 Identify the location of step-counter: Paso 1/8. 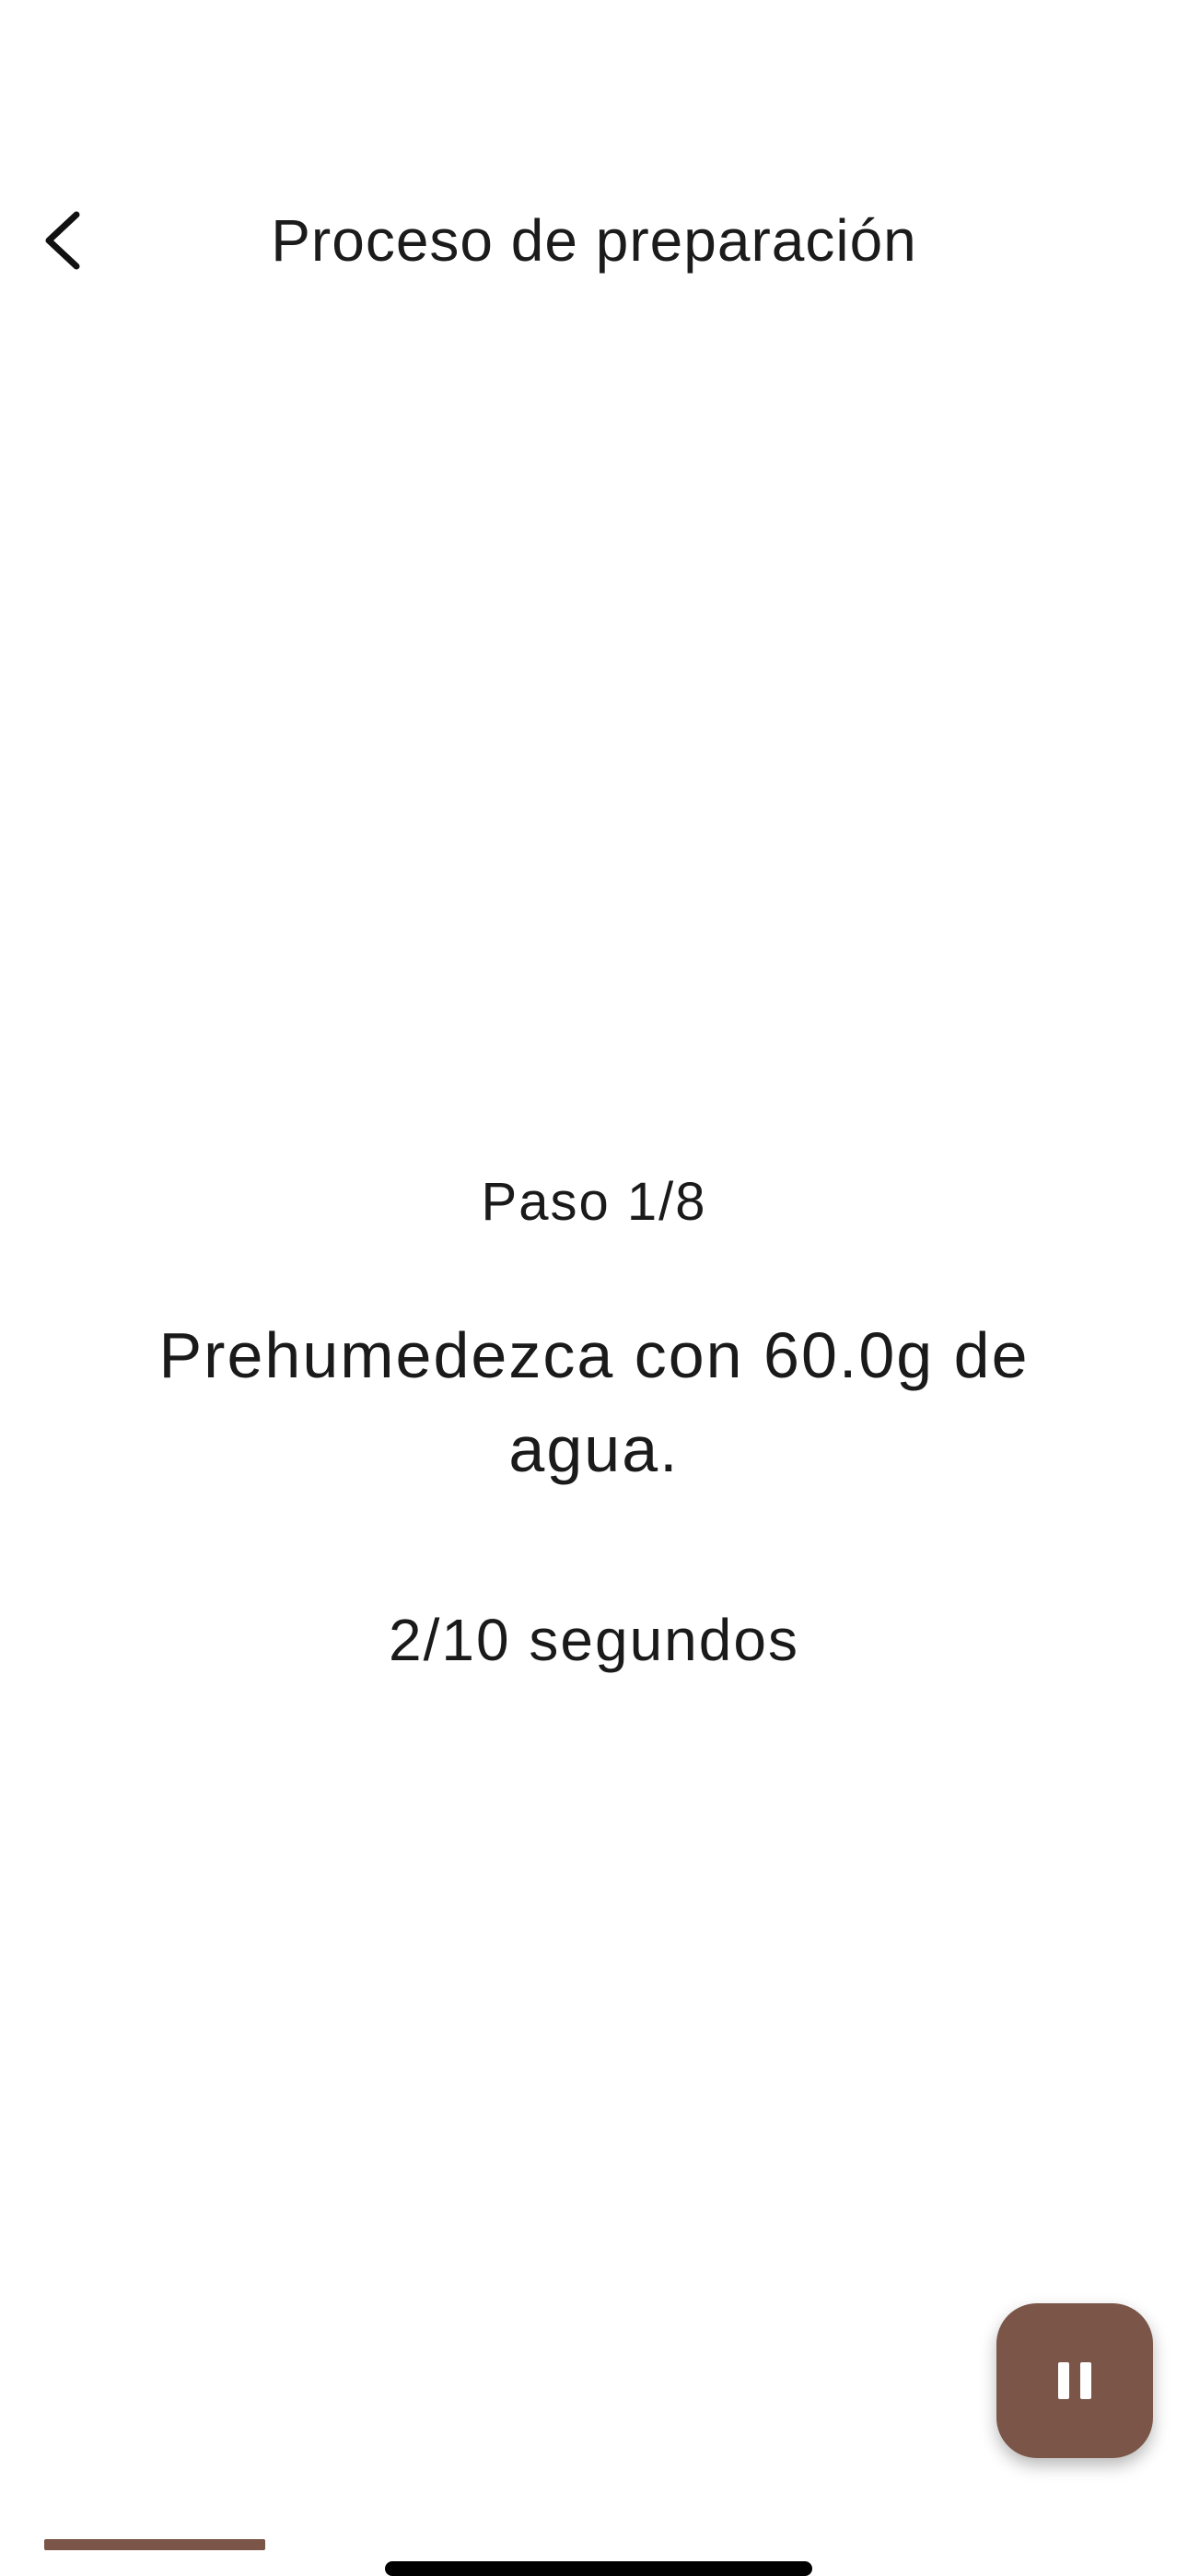
(594, 1202).